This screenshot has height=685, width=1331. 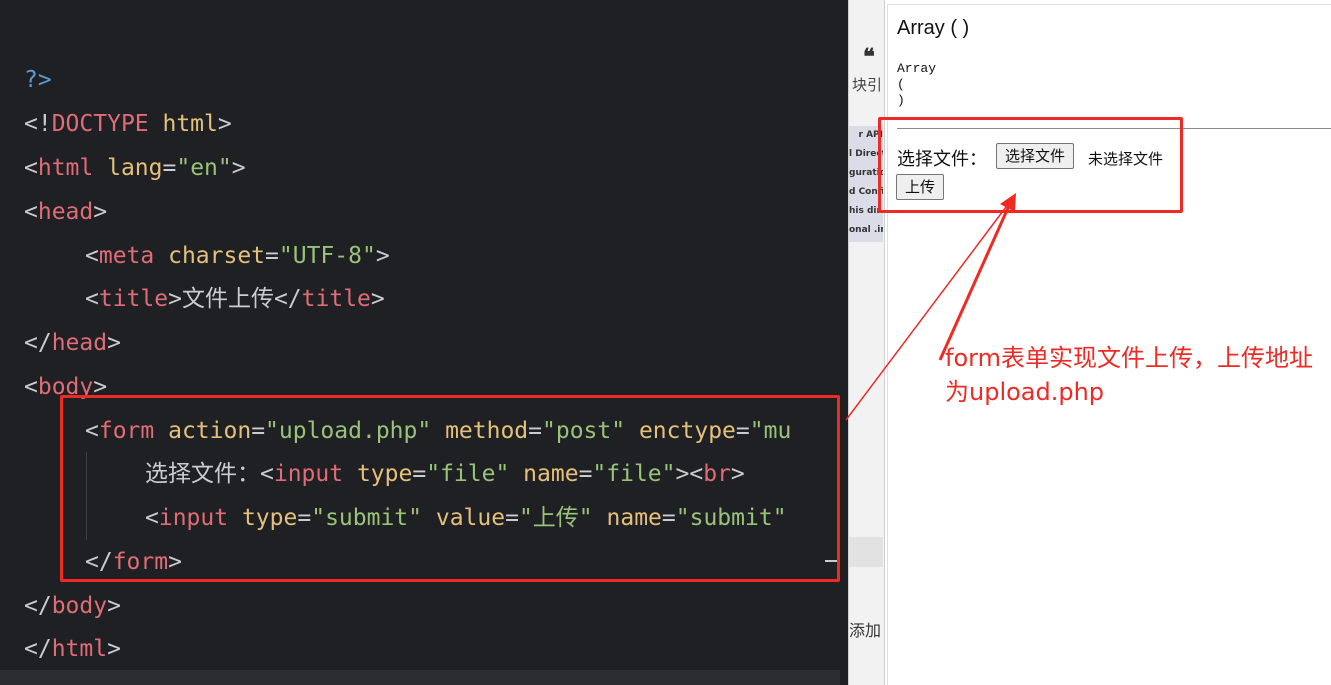 I want to click on annotation-note: form表单实现文件上传，上传地址为upload.php, so click(x=1129, y=375).